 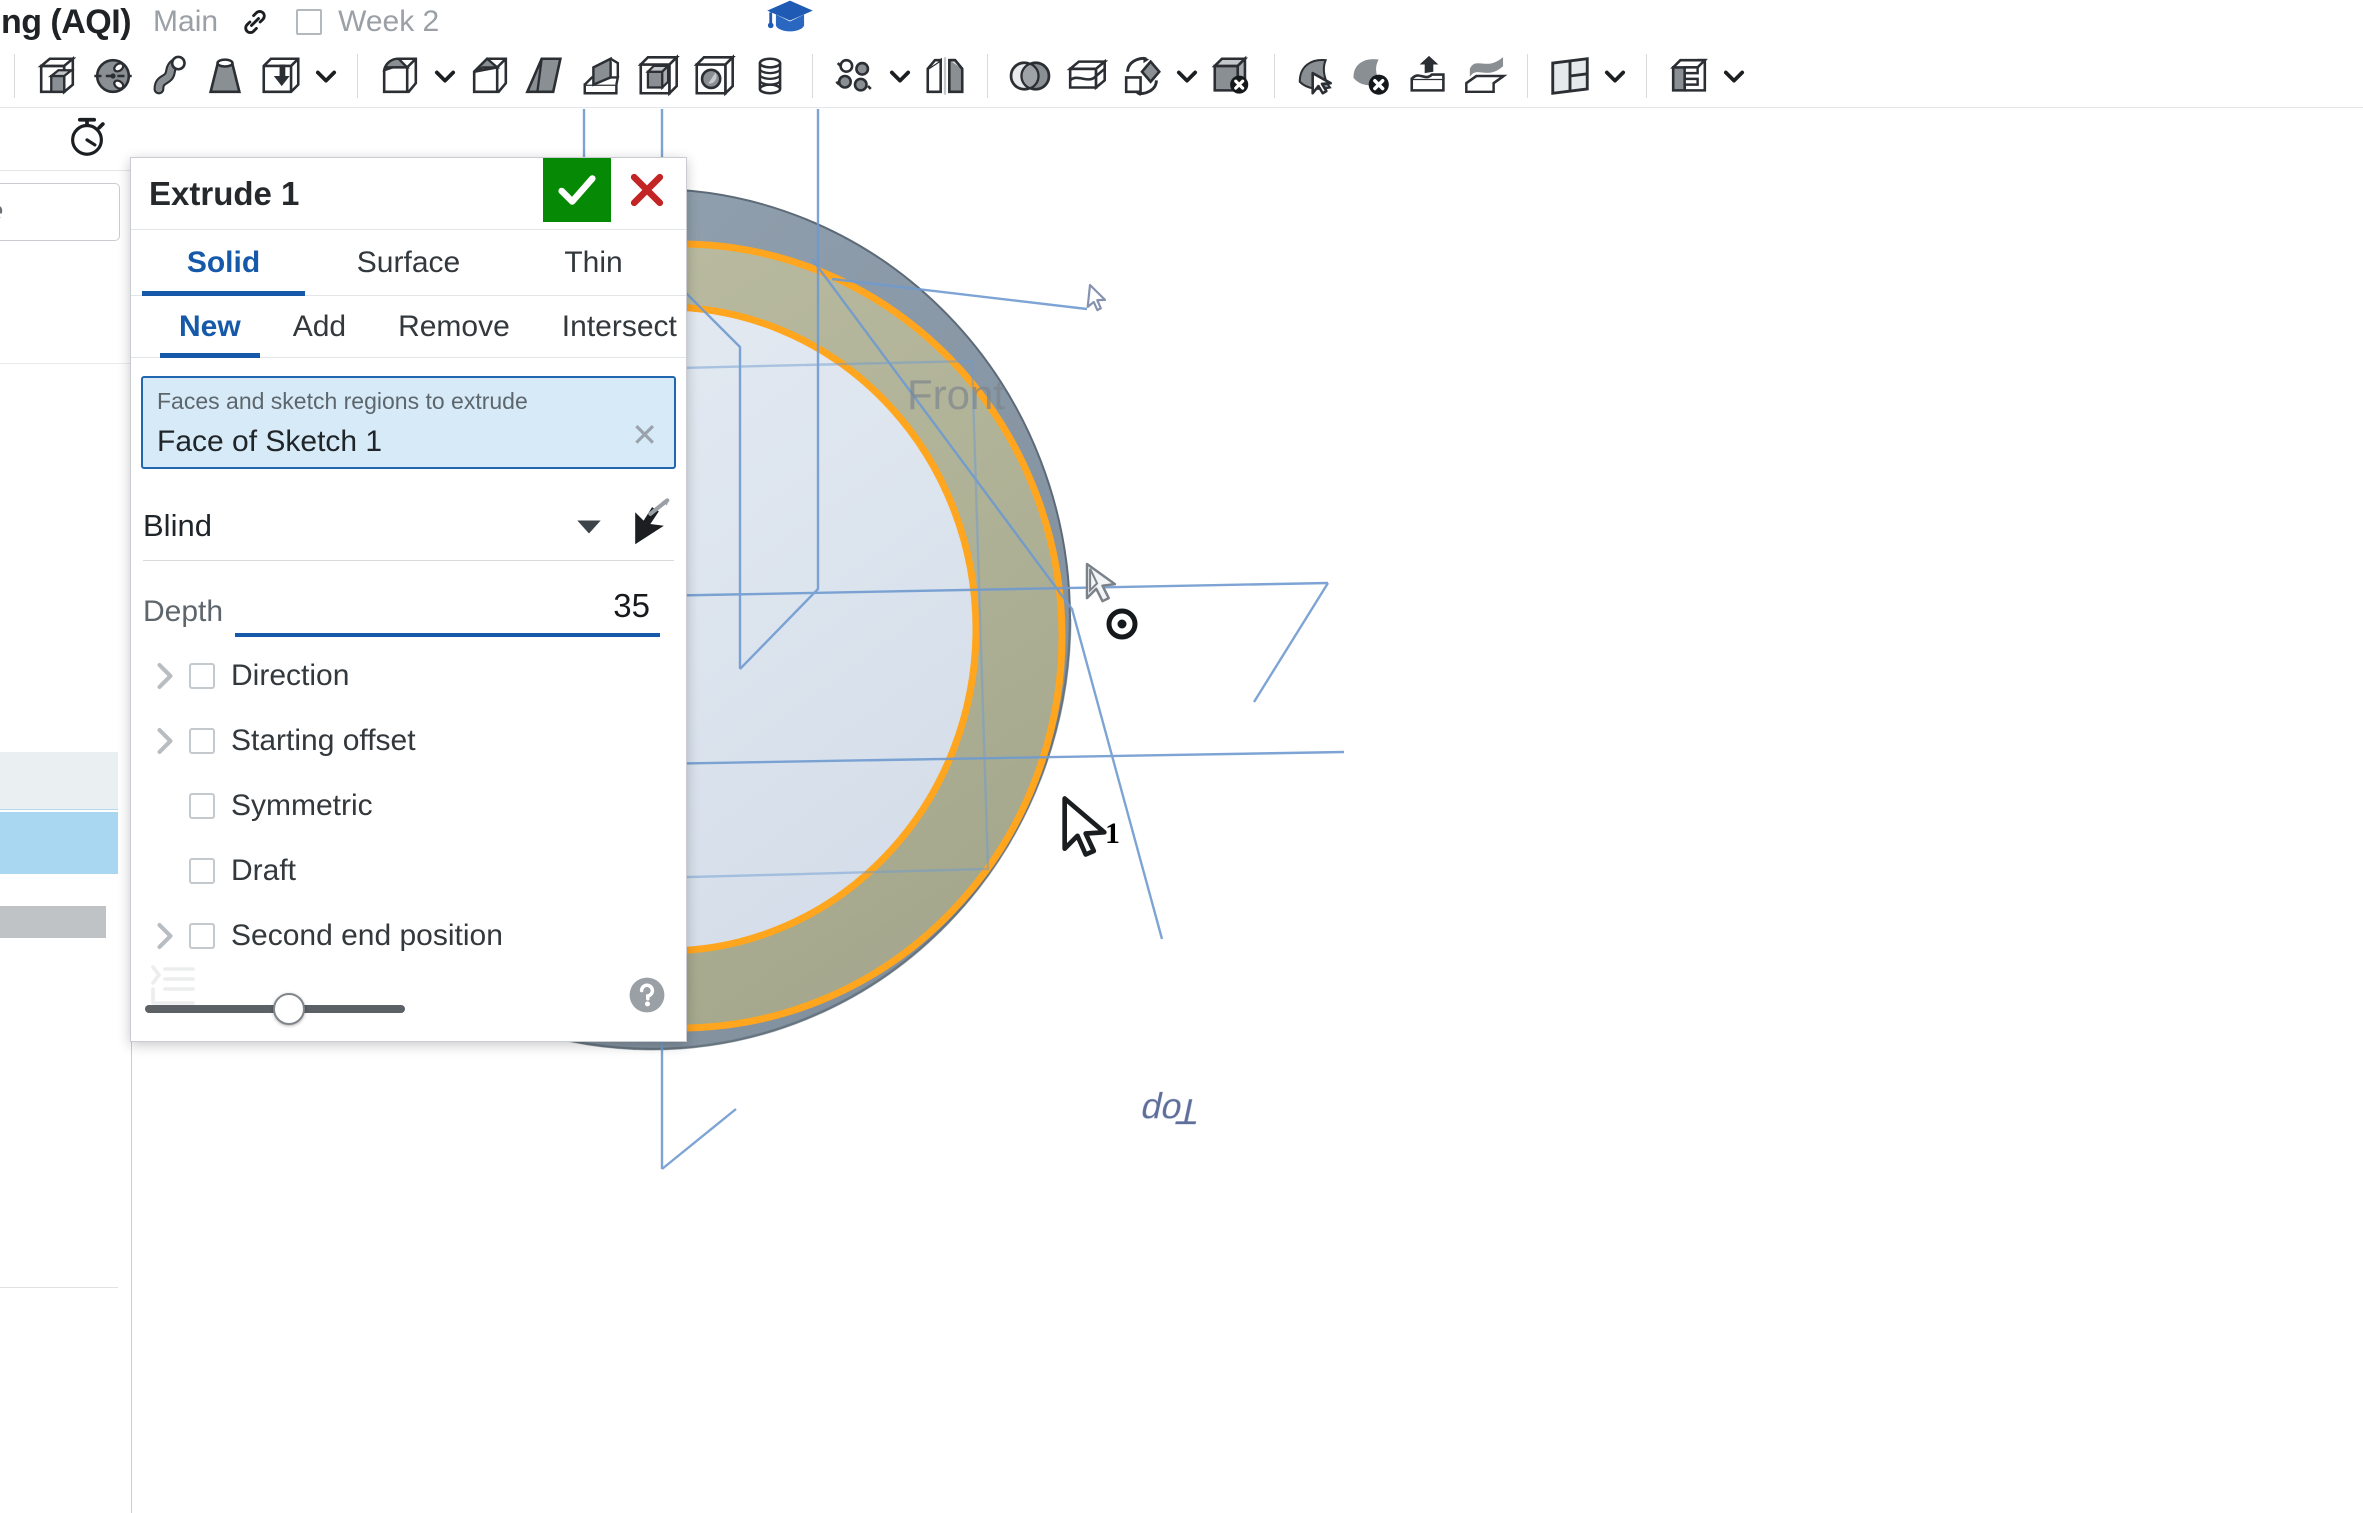 What do you see at coordinates (408, 442) in the screenshot?
I see `selection-value: Face of Sketch 1` at bounding box center [408, 442].